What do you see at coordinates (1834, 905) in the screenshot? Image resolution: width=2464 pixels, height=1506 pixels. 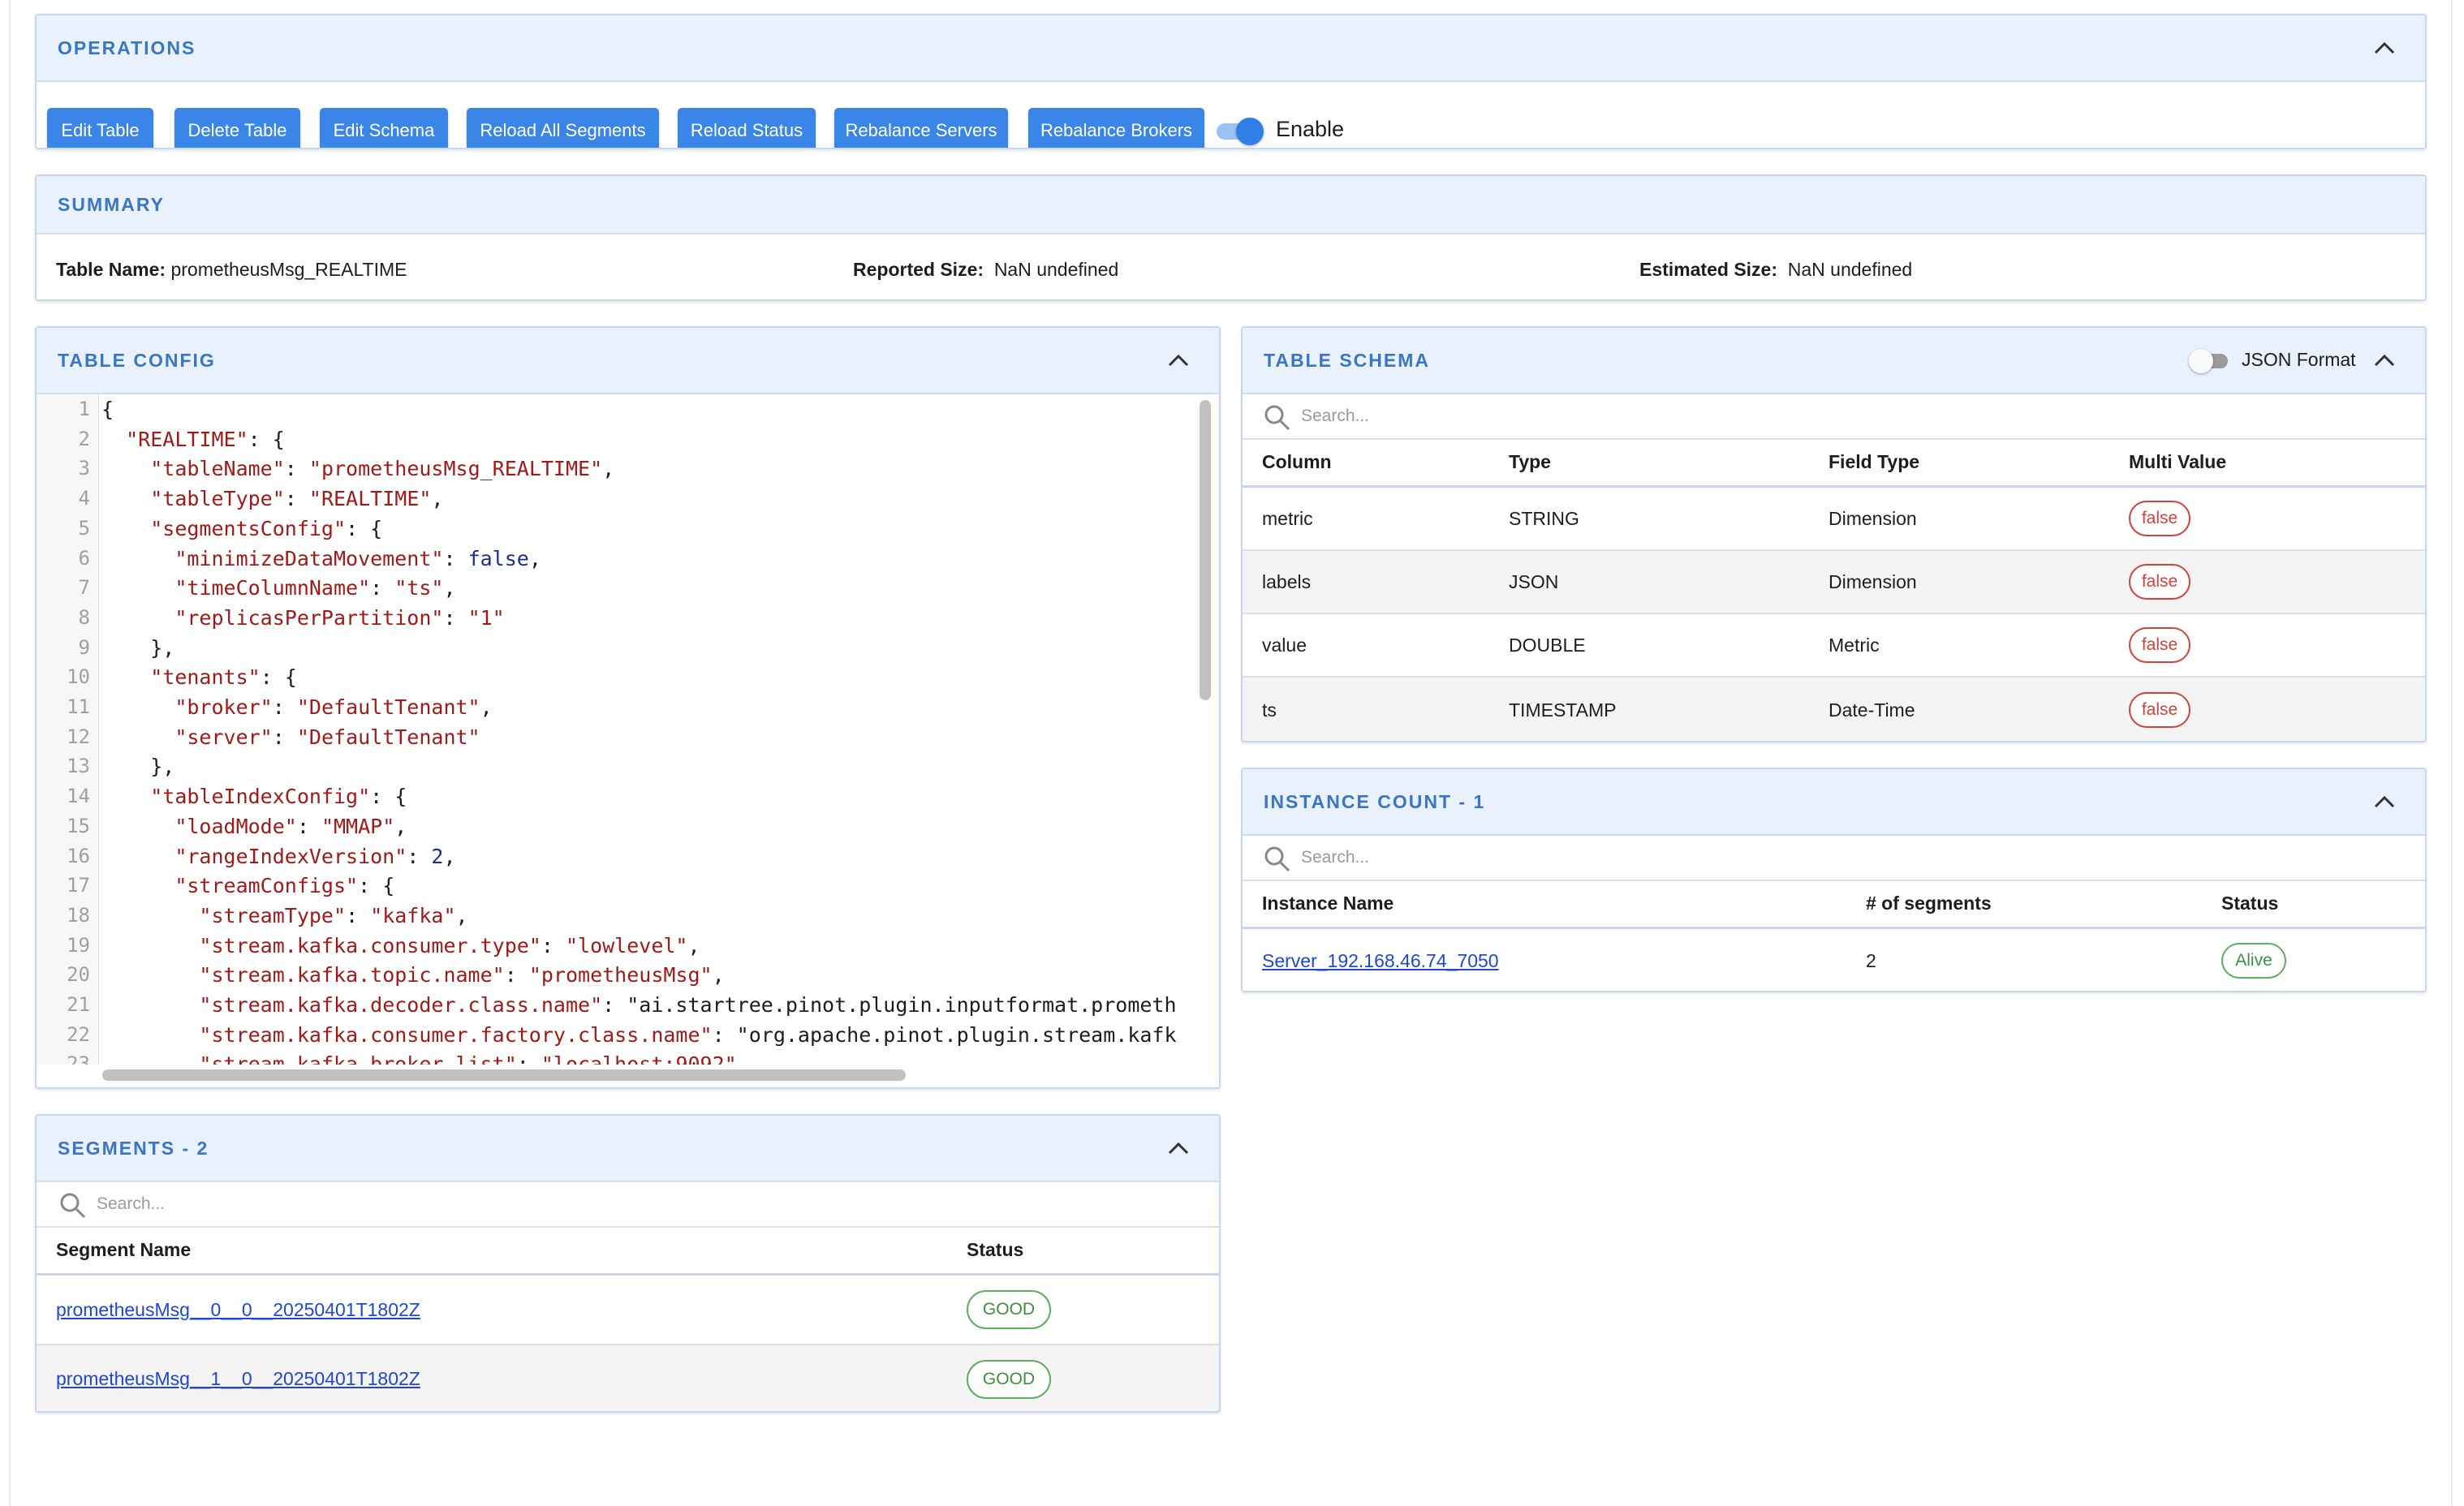 I see `instance-table-header: Instance Name # of segments Status` at bounding box center [1834, 905].